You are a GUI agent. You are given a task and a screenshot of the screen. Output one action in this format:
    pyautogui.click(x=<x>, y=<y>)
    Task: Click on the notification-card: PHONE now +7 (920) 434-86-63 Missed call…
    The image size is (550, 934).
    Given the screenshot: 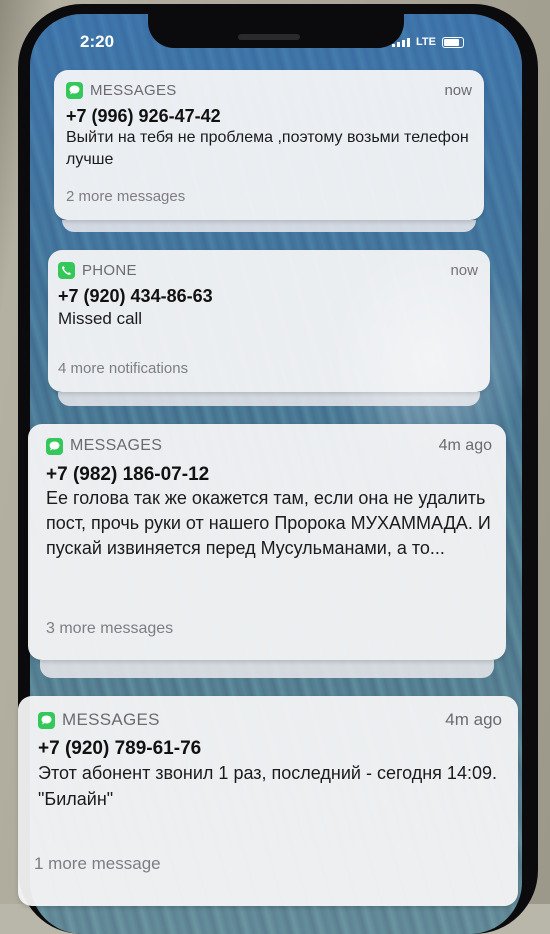 What is the action you would take?
    pyautogui.click(x=269, y=321)
    